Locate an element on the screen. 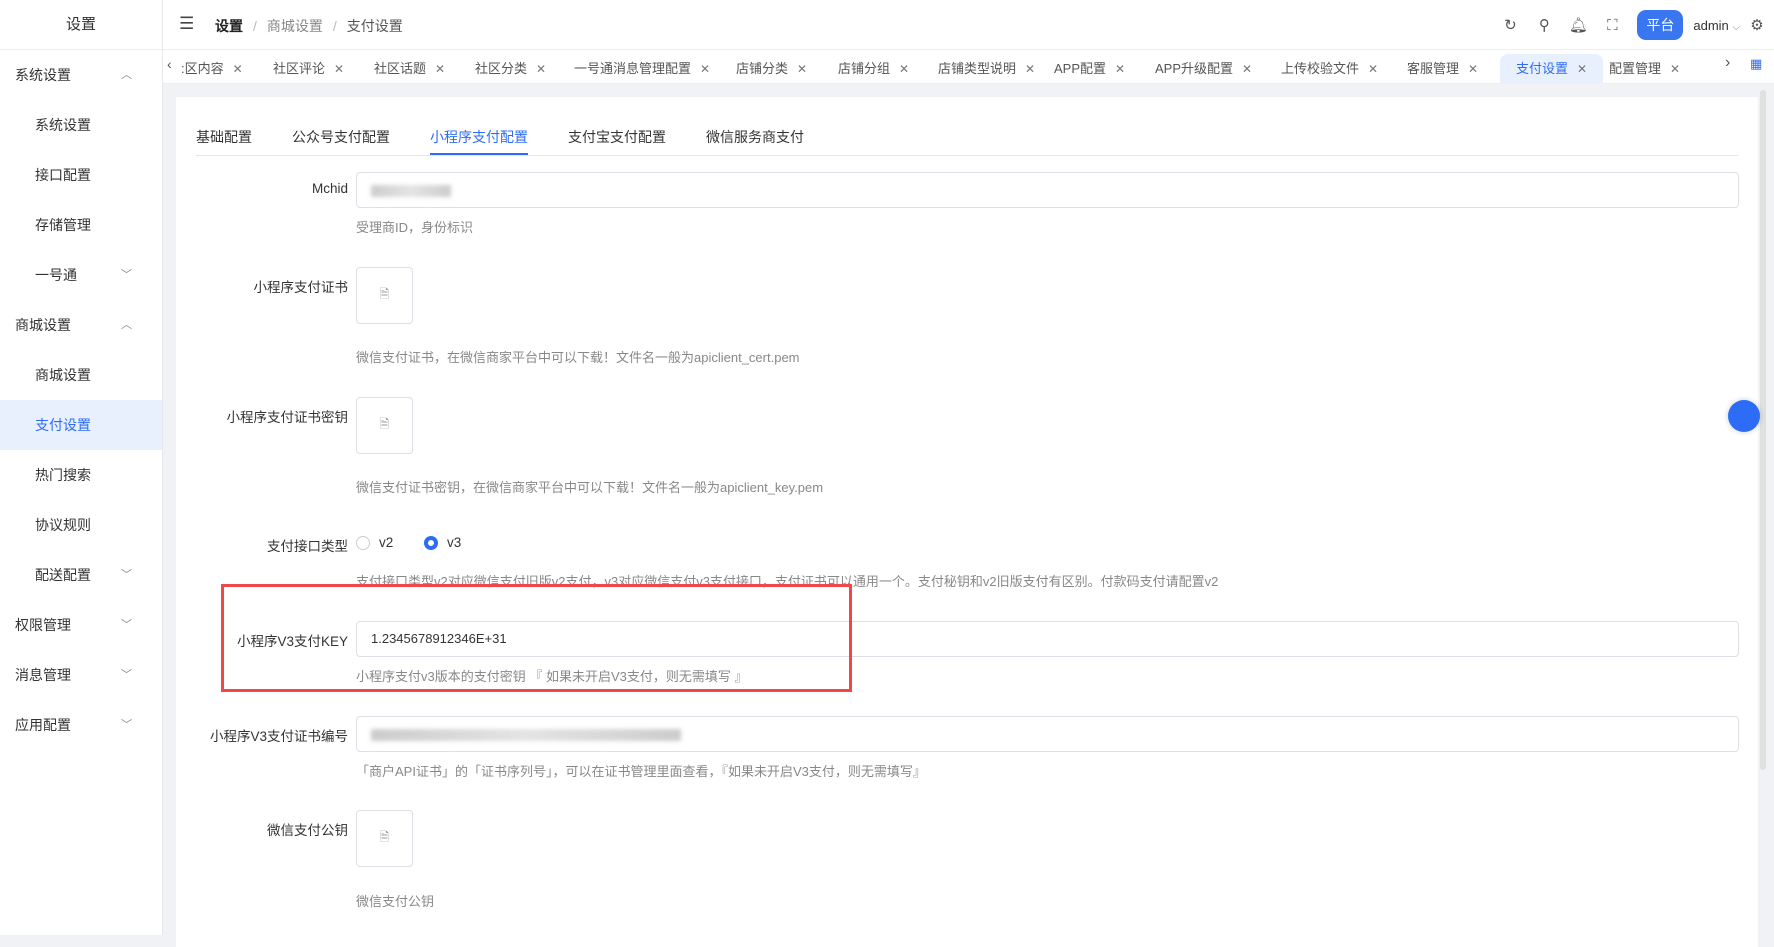 Image resolution: width=1774 pixels, height=947 pixels. header: ☰ 设置 / 商城设置 / 支付设置 ↻ ⚲ 🔔︎ ⛶ 平台 admin ⌵ ⚙ is located at coordinates (968, 25).